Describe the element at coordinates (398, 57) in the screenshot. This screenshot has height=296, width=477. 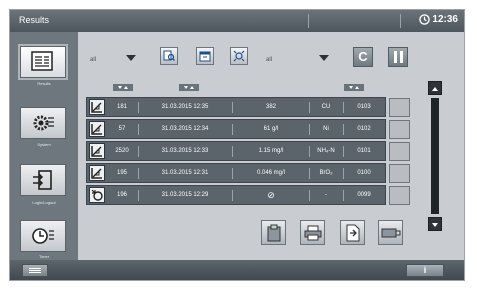
I see `pause-button` at that location.